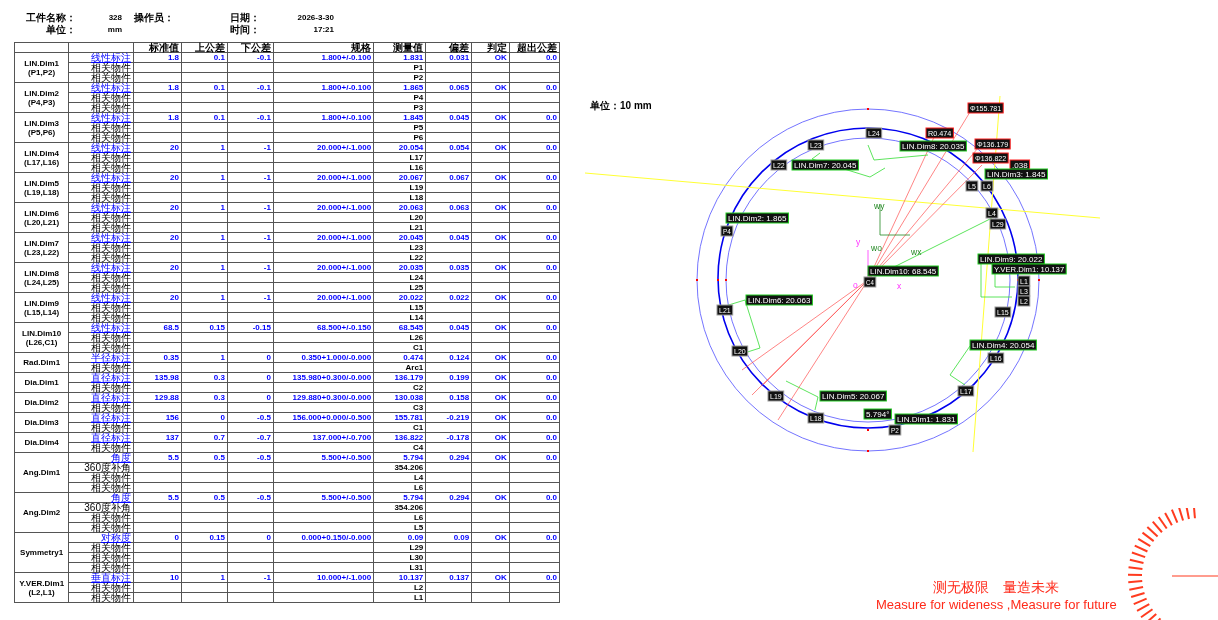  What do you see at coordinates (323, 377) in the screenshot?
I see `table-cell: 135.980+0.300/-0.000` at bounding box center [323, 377].